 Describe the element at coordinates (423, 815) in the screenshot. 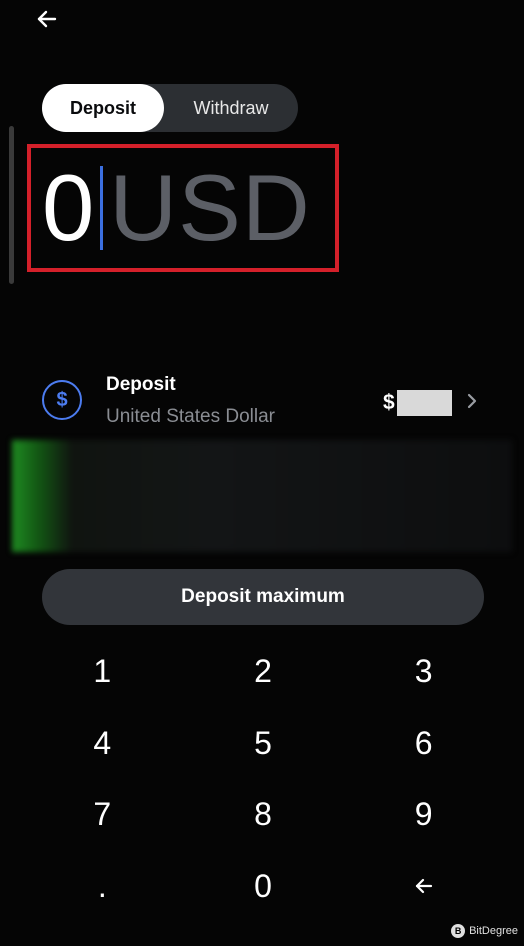

I see `key-9: 9` at that location.